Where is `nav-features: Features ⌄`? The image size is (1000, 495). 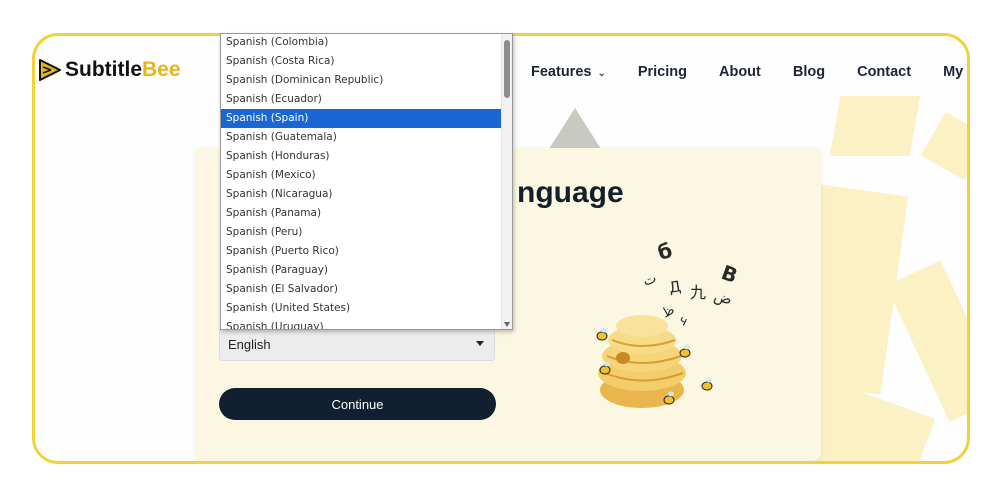 nav-features: Features ⌄ is located at coordinates (568, 72).